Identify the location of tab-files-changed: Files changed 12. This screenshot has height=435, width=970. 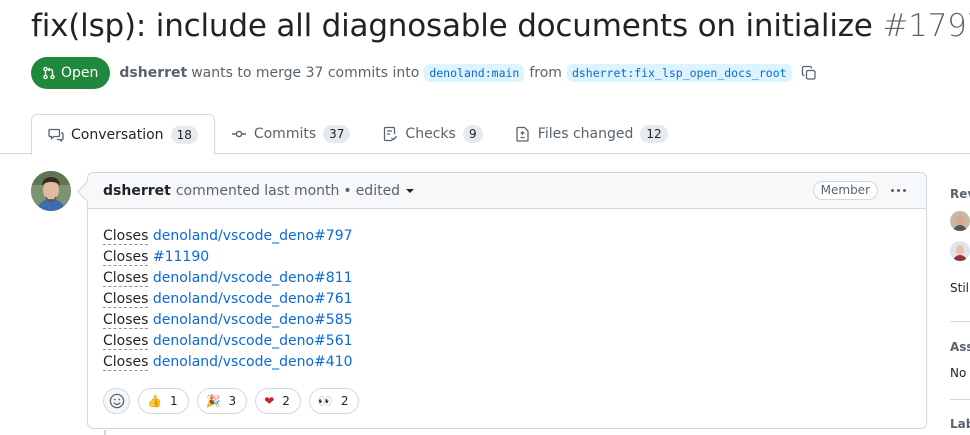
(591, 134).